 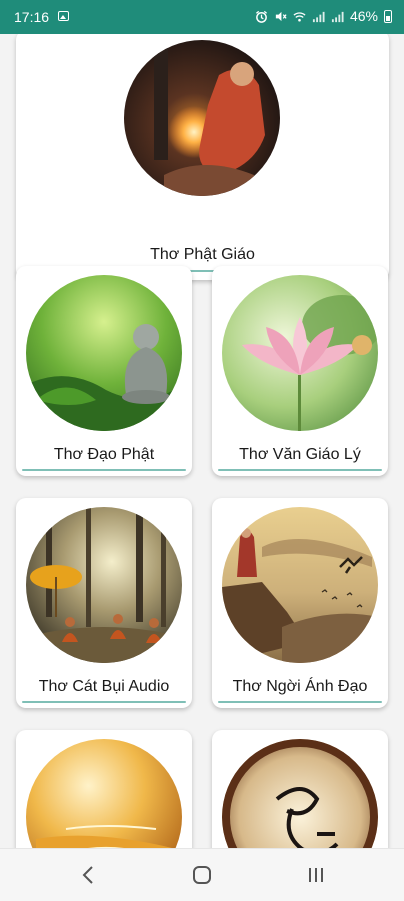 I want to click on card-title: Thơ Văn Giáo Lý, so click(x=300, y=454).